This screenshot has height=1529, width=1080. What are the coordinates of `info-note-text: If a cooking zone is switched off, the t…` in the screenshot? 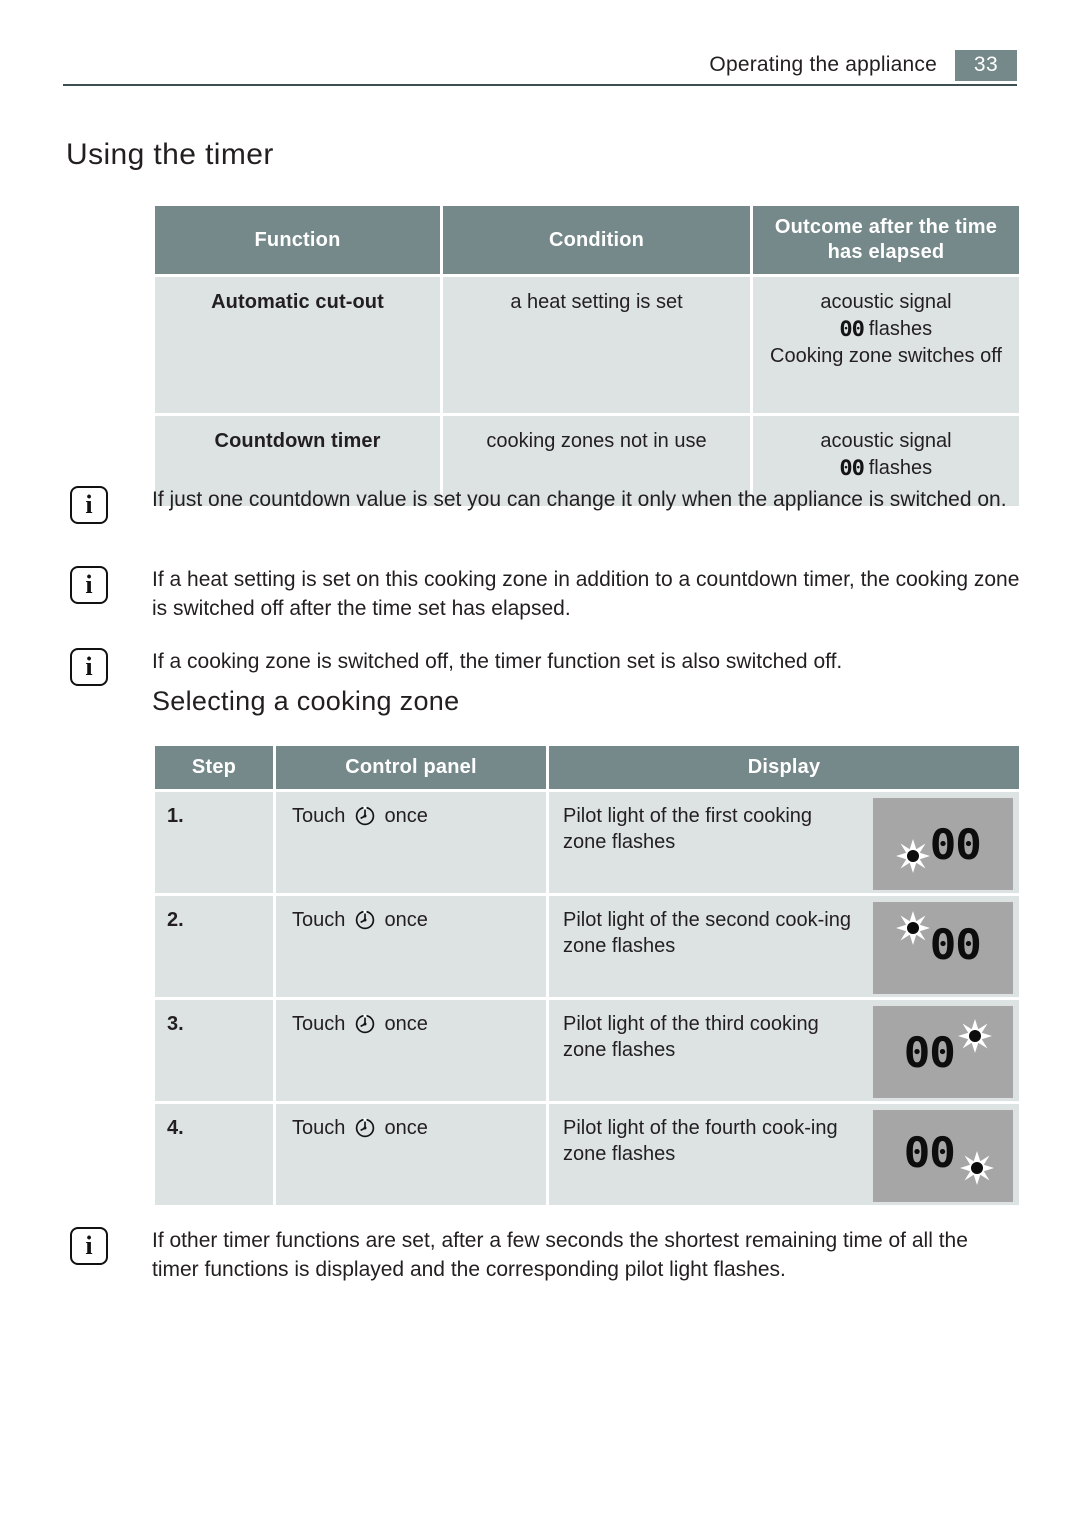 It's located at (497, 661).